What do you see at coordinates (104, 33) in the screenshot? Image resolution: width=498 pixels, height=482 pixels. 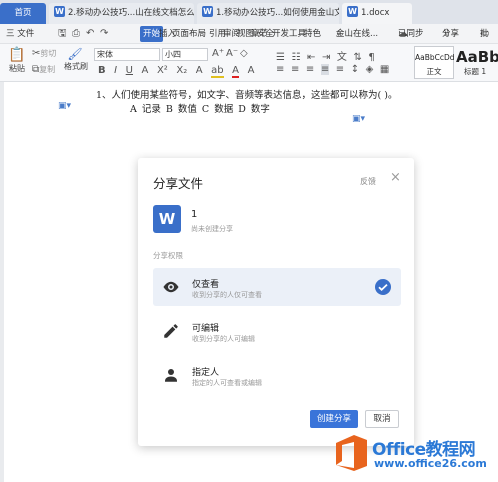 I see `redo-icon: ↷` at bounding box center [104, 33].